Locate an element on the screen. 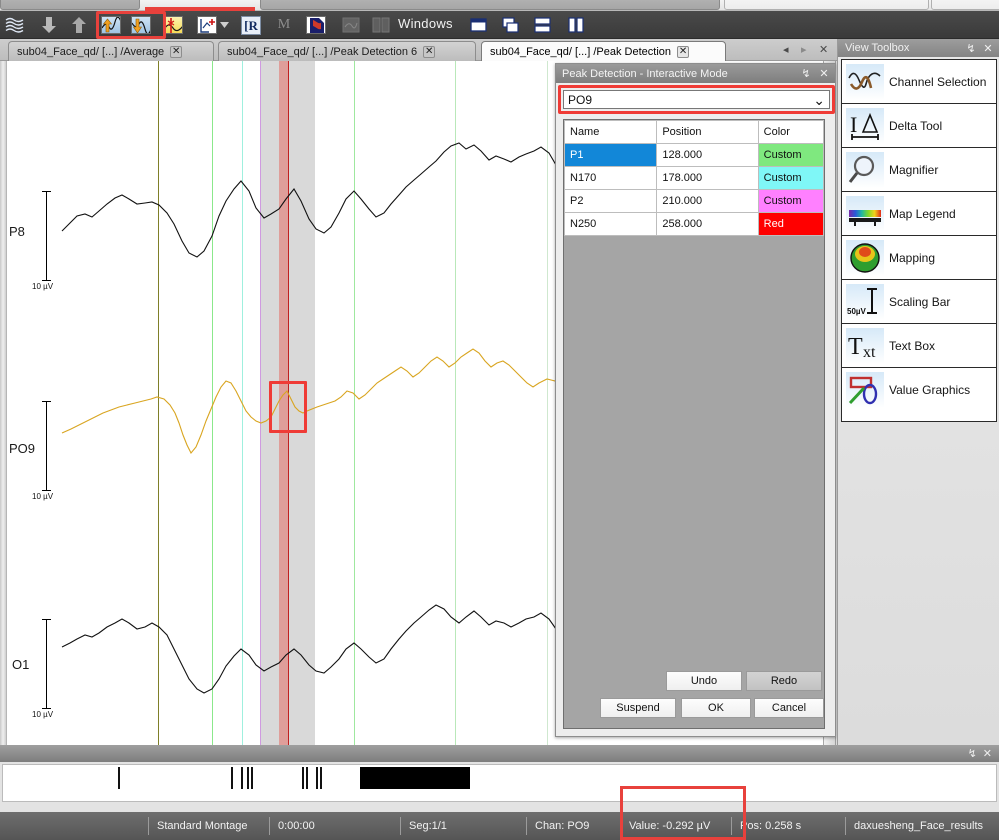 This screenshot has height=840, width=999. disabled-tool-1-icon is located at coordinates (351, 25).